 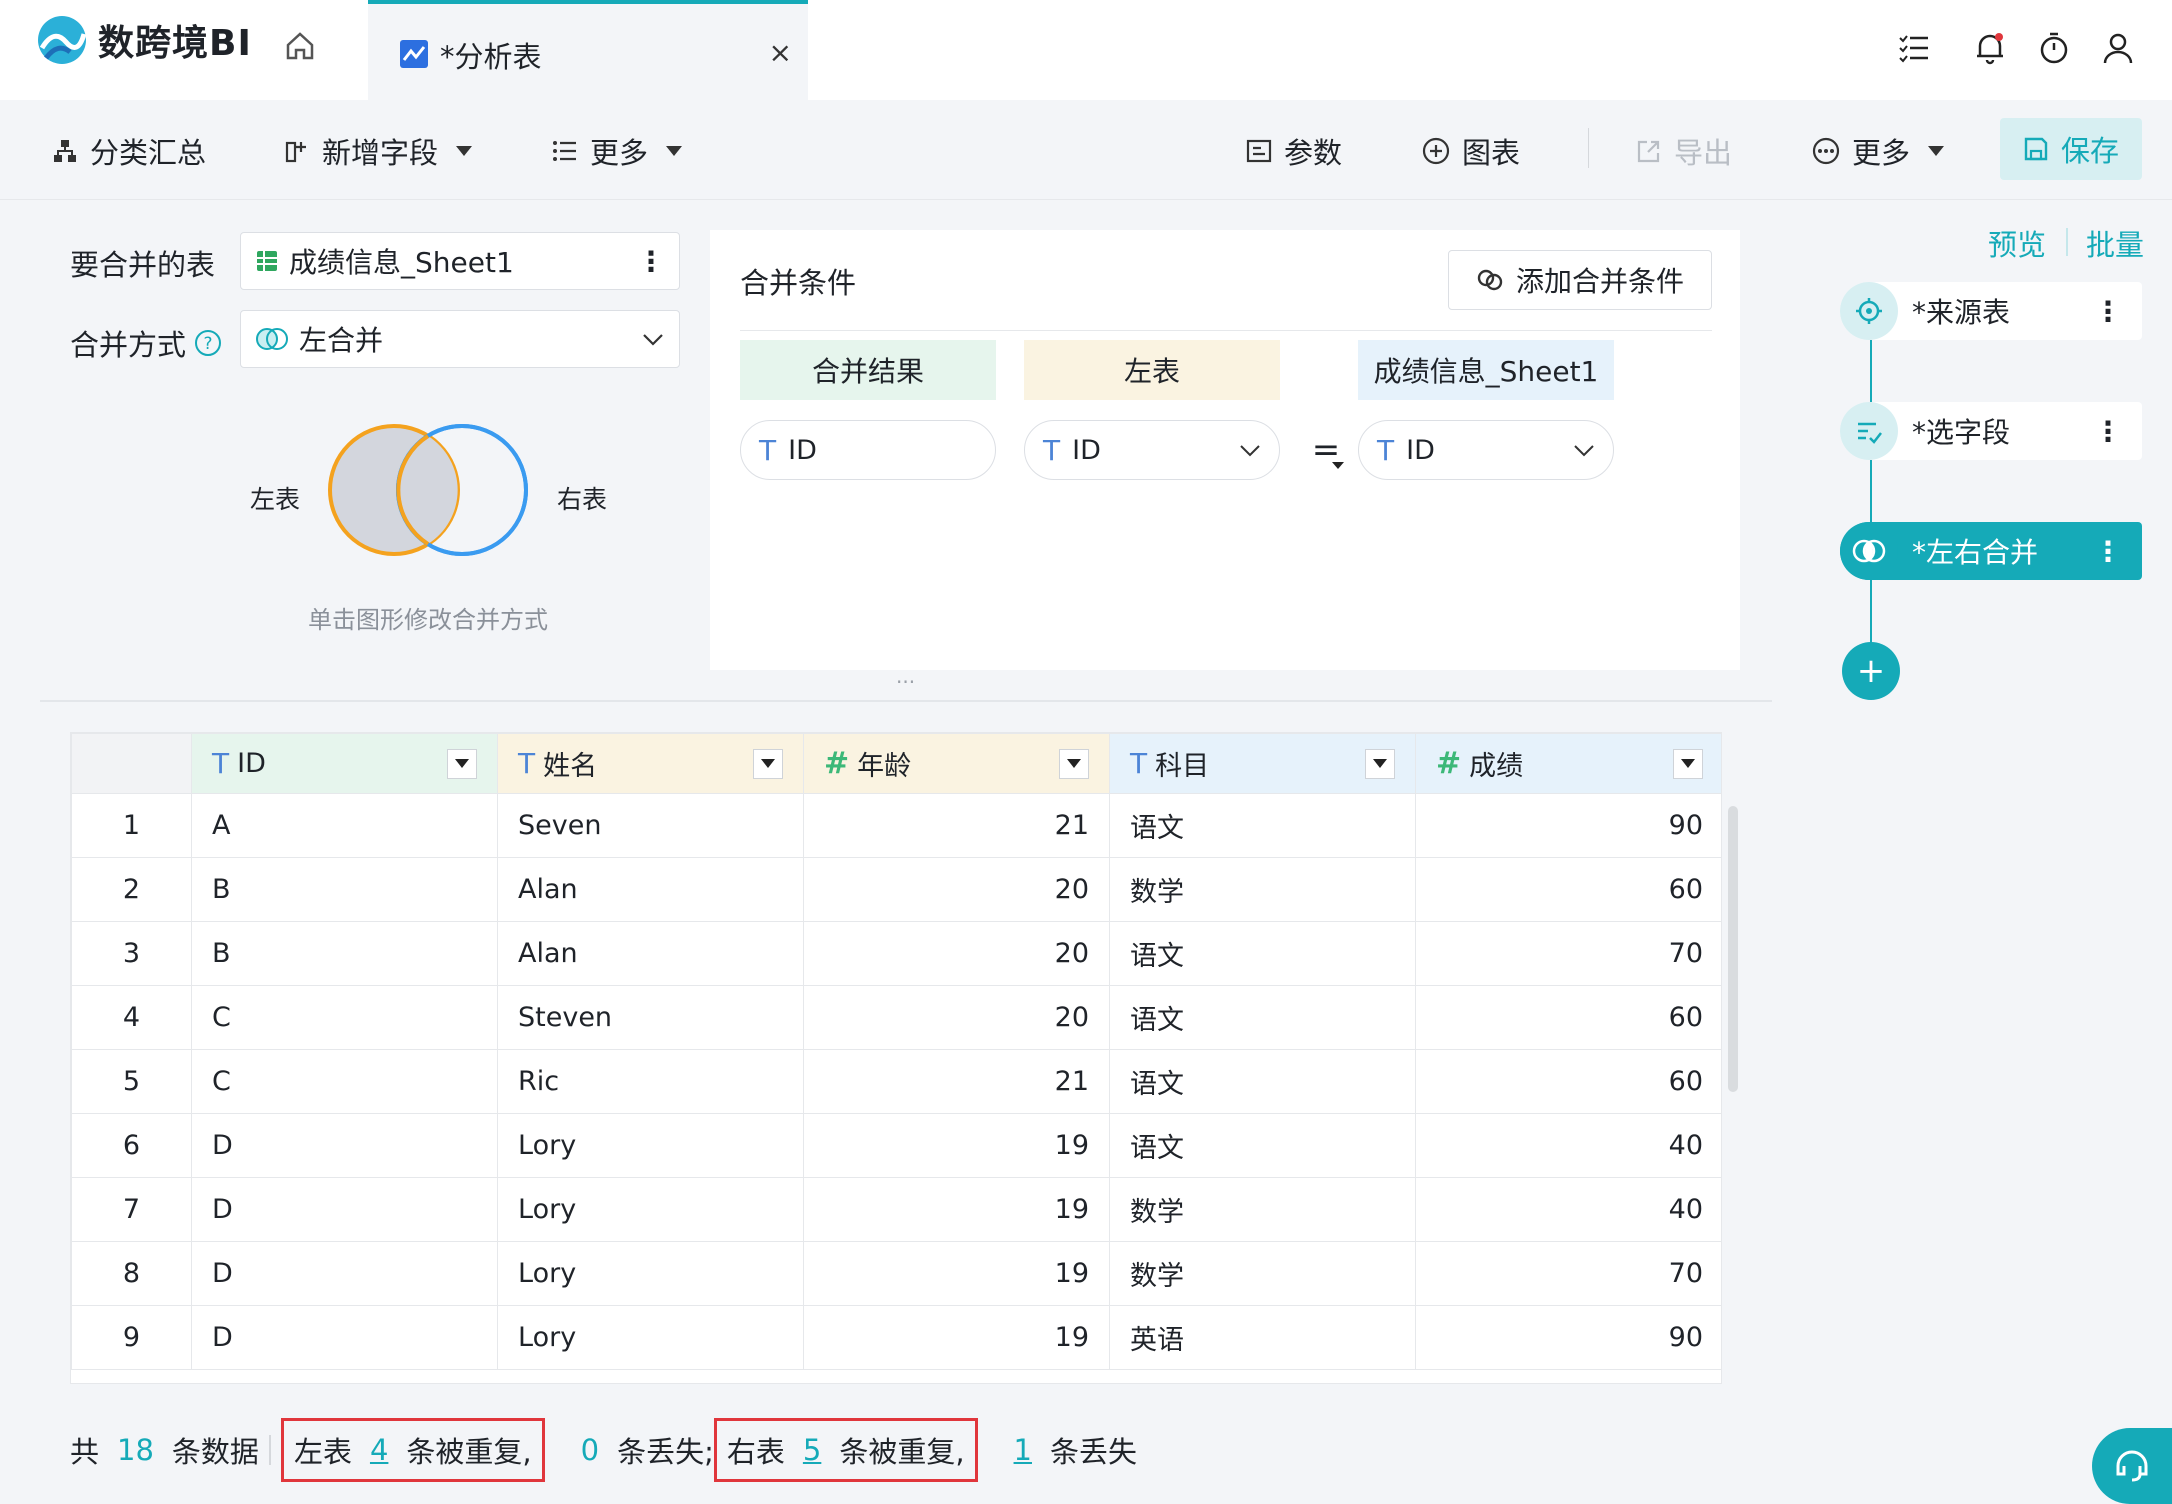 What do you see at coordinates (896, 825) in the screenshot?
I see `table-row: 1 A Seven 21 语文 90` at bounding box center [896, 825].